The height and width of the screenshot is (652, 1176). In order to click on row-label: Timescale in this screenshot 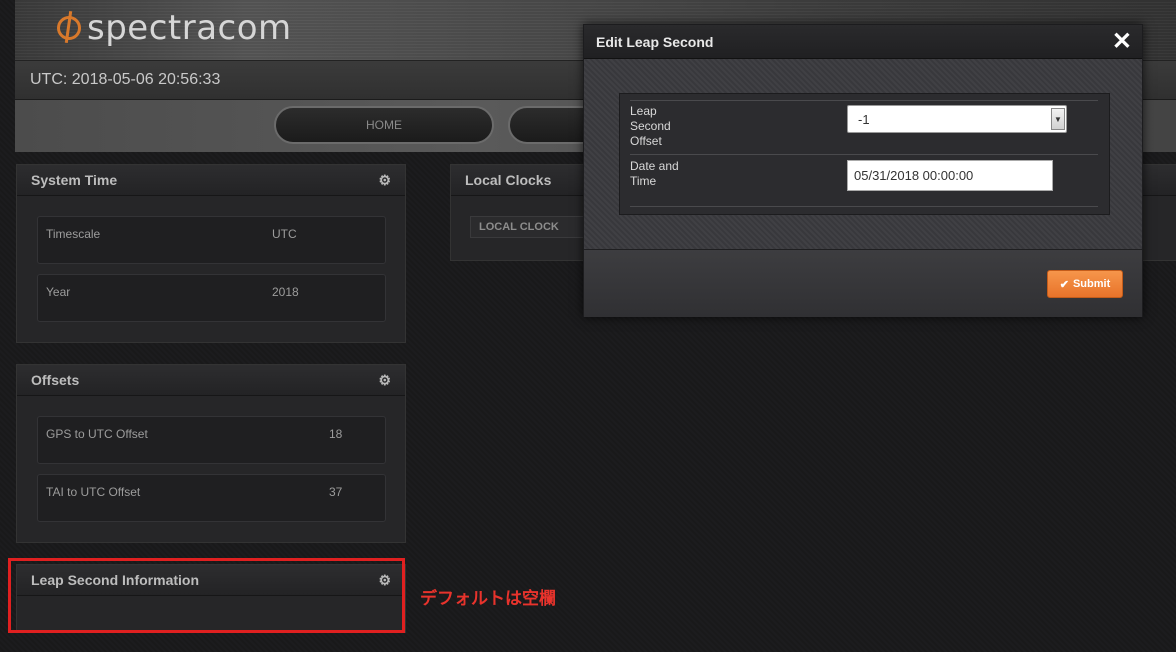, I will do `click(73, 234)`.